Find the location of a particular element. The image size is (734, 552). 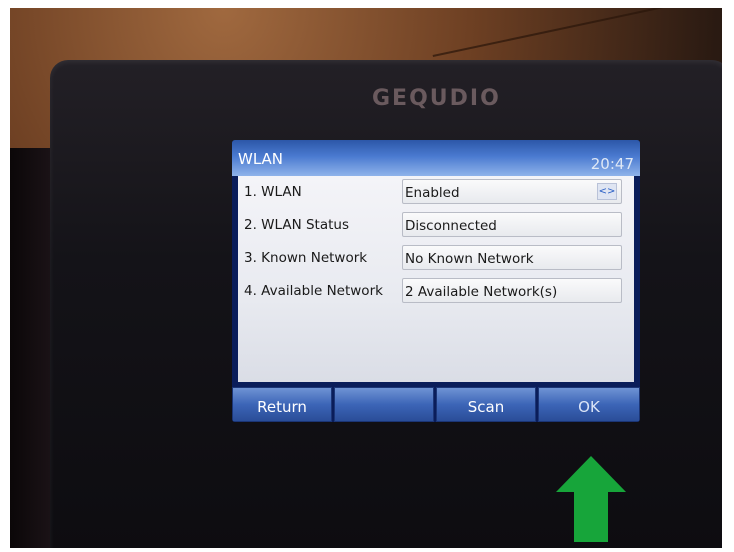

wlan-status-value-field: Disconnected is located at coordinates (512, 224).